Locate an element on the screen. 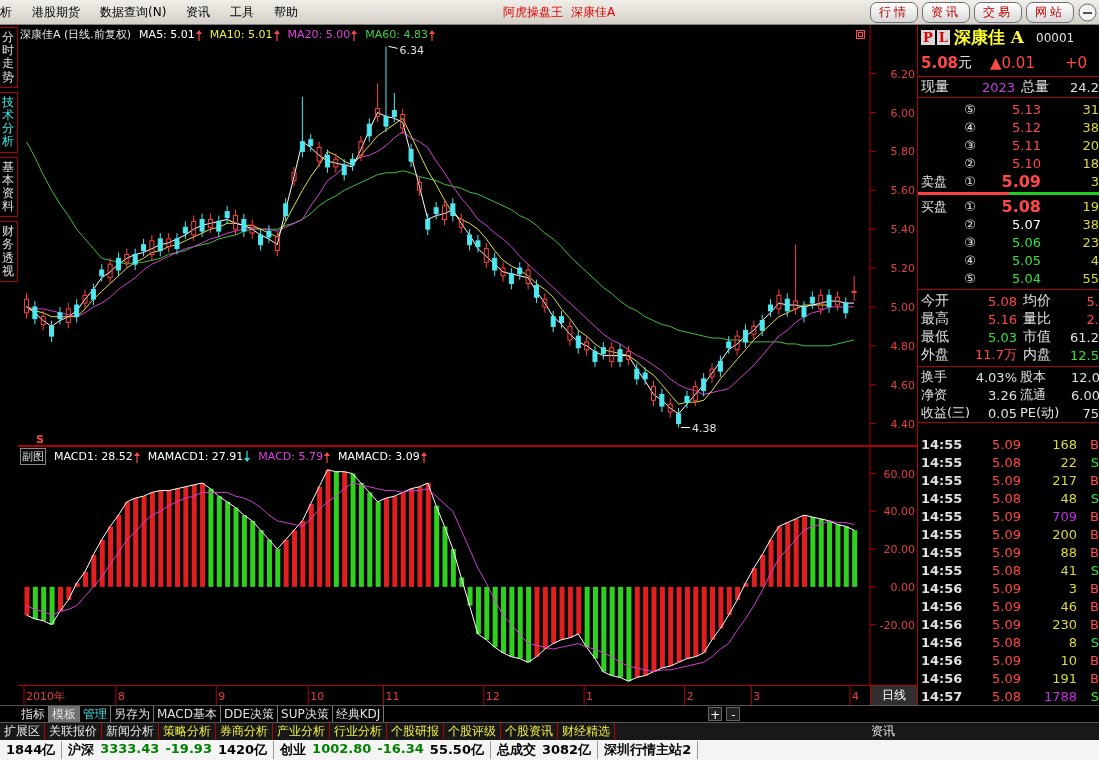  stat-value: 12.5 is located at coordinates (1084, 355).